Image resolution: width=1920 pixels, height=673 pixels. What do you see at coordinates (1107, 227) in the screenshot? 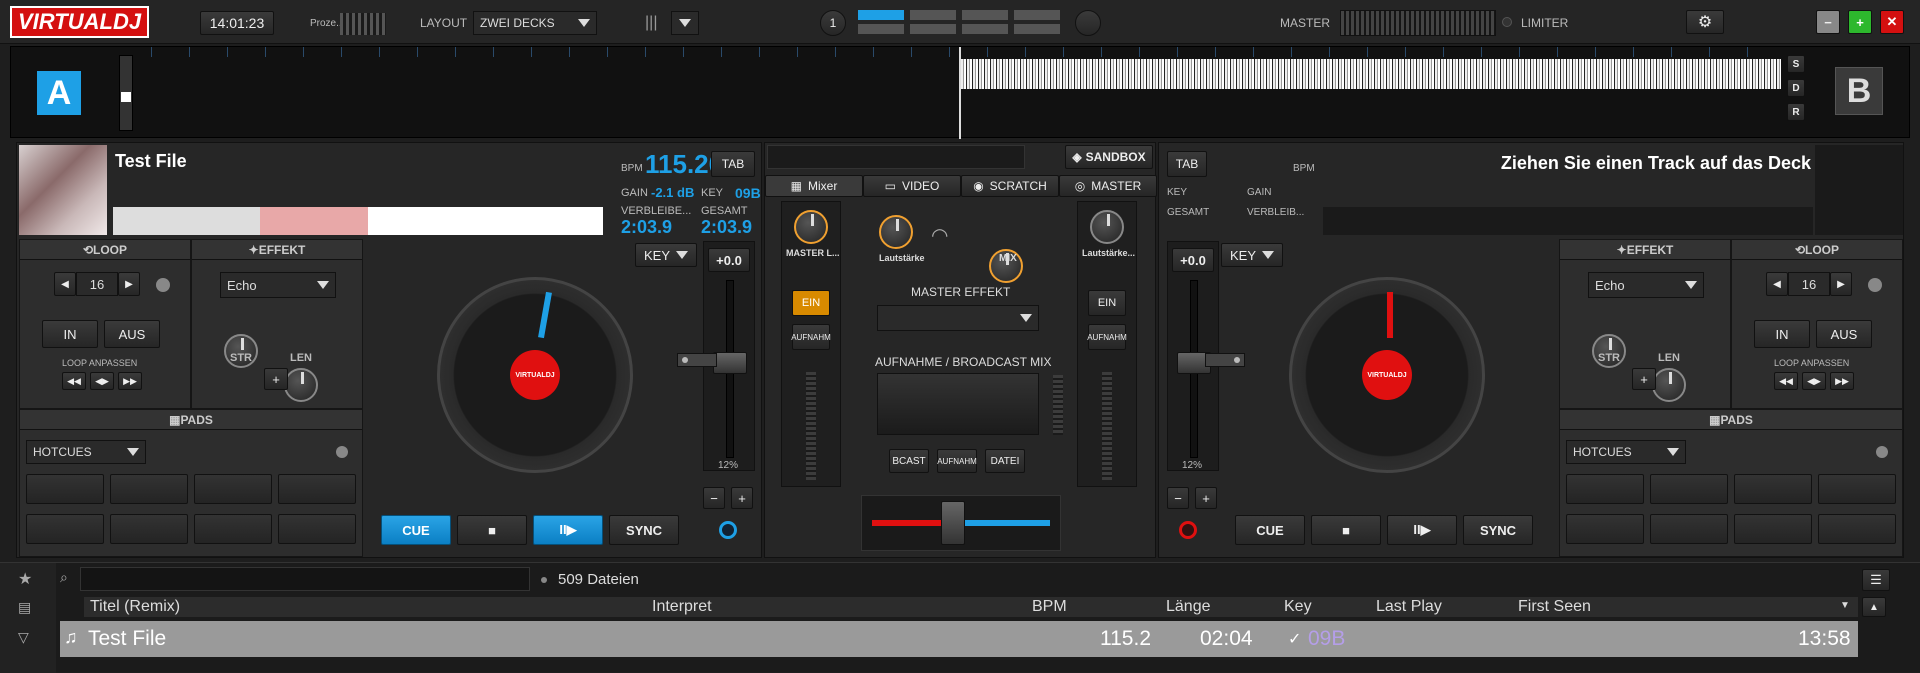
I see `volume-r-knob` at bounding box center [1107, 227].